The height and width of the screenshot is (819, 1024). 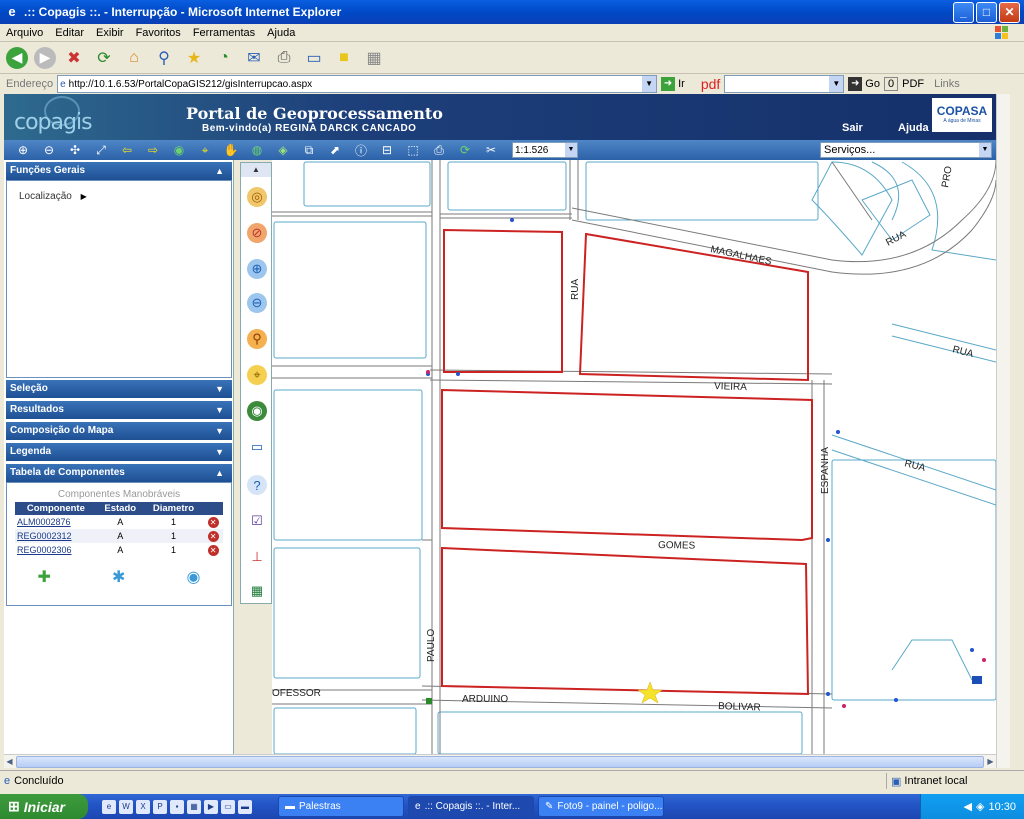 What do you see at coordinates (164, 58) in the screenshot?
I see `search-icon: ⚲` at bounding box center [164, 58].